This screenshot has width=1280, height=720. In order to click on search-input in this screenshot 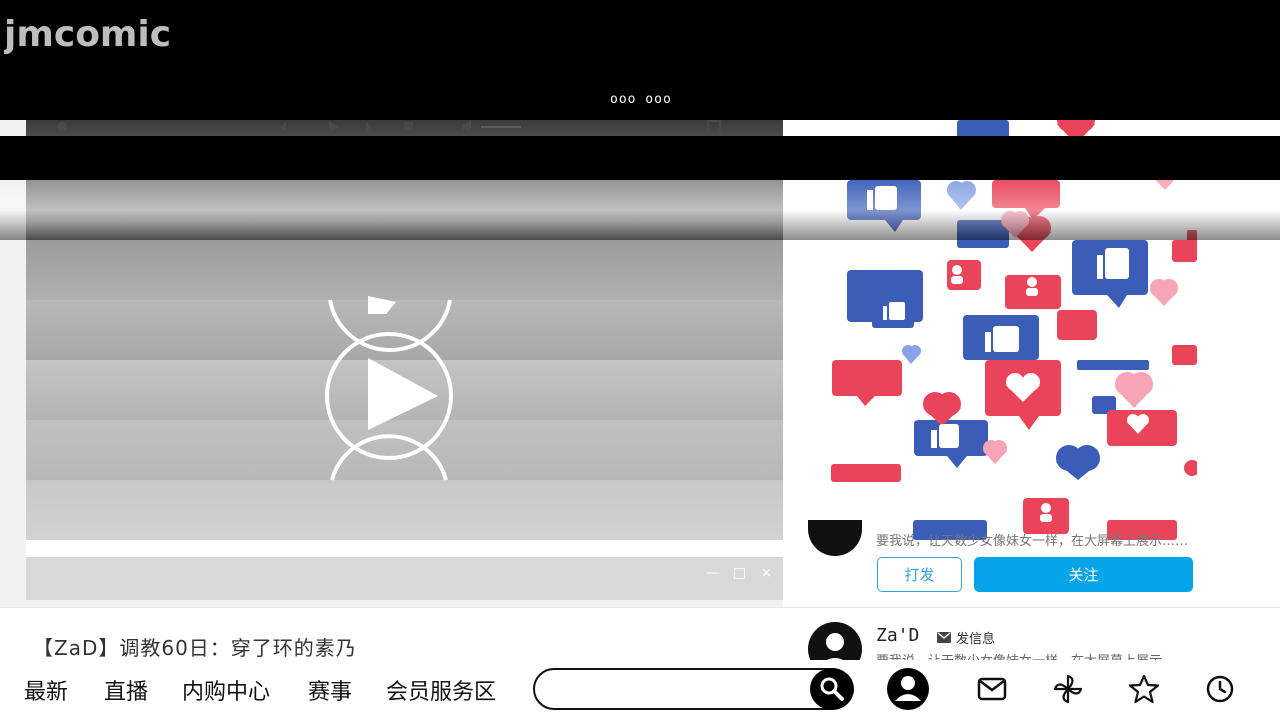, I will do `click(678, 689)`.